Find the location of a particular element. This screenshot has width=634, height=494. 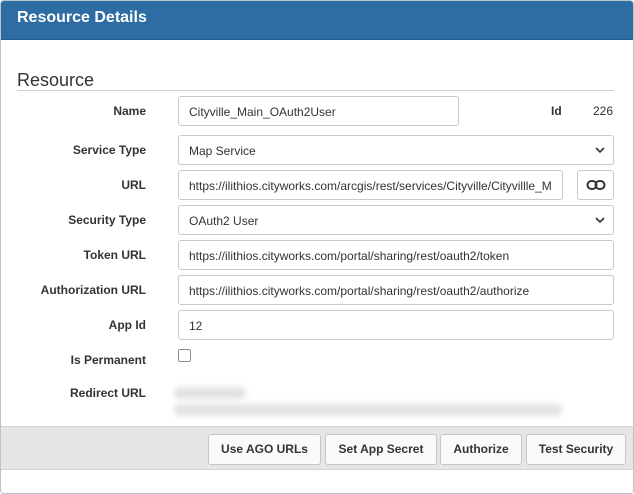

url-label: URL is located at coordinates (133, 185).